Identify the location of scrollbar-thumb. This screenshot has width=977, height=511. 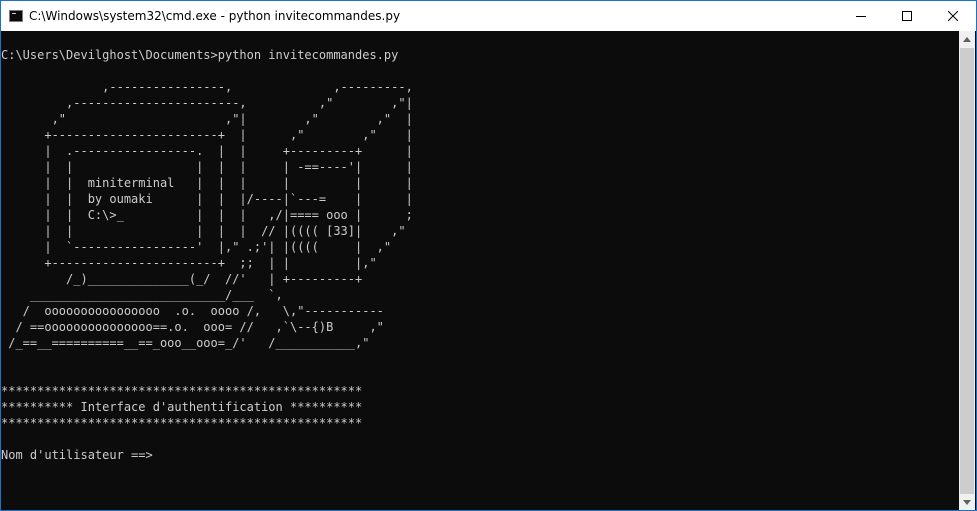
(967, 271).